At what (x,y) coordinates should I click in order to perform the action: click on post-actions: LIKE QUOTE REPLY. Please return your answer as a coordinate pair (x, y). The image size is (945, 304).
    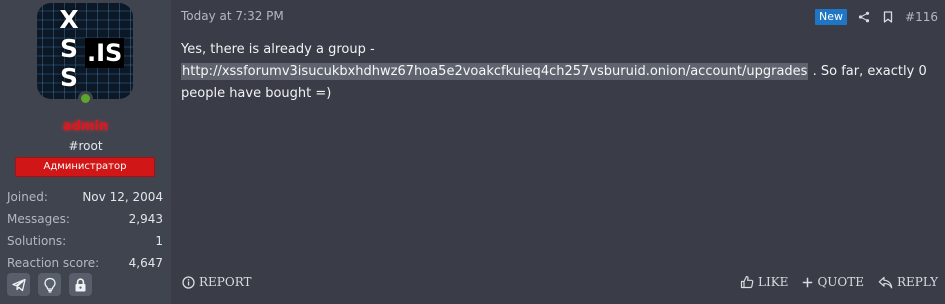
    Looking at the image, I should click on (839, 282).